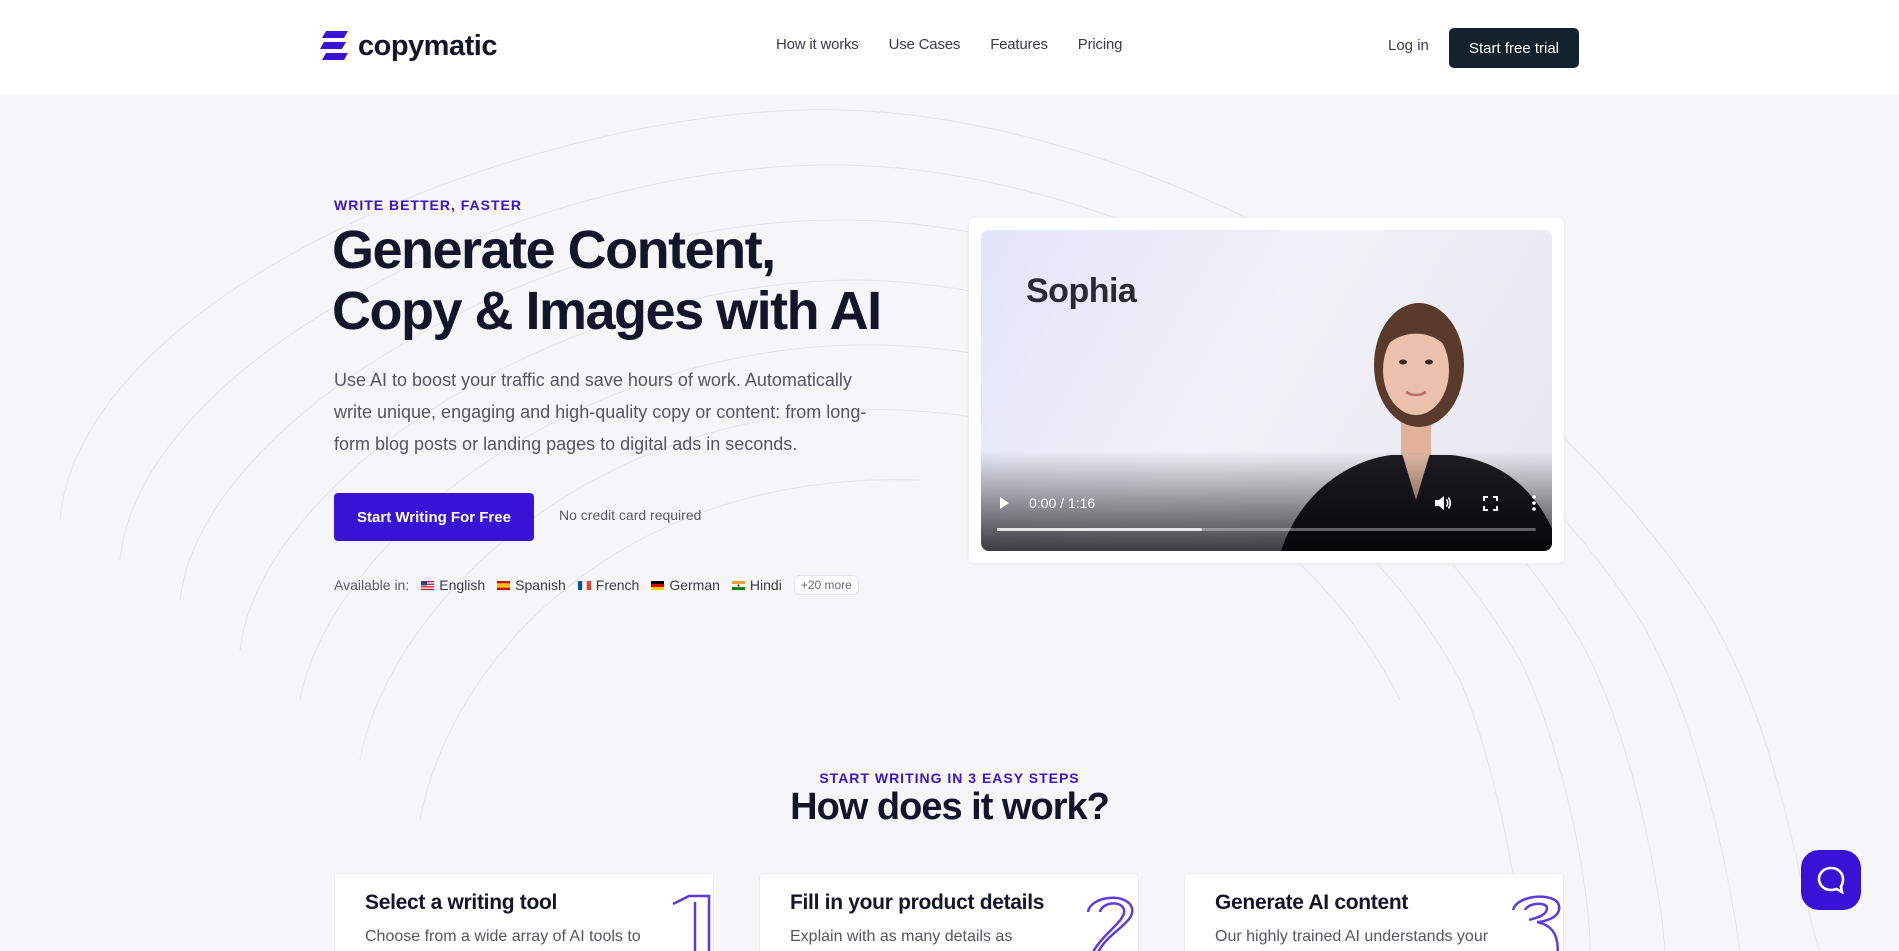 This screenshot has width=1899, height=951. What do you see at coordinates (765, 585) in the screenshot?
I see `language-label: Hindi` at bounding box center [765, 585].